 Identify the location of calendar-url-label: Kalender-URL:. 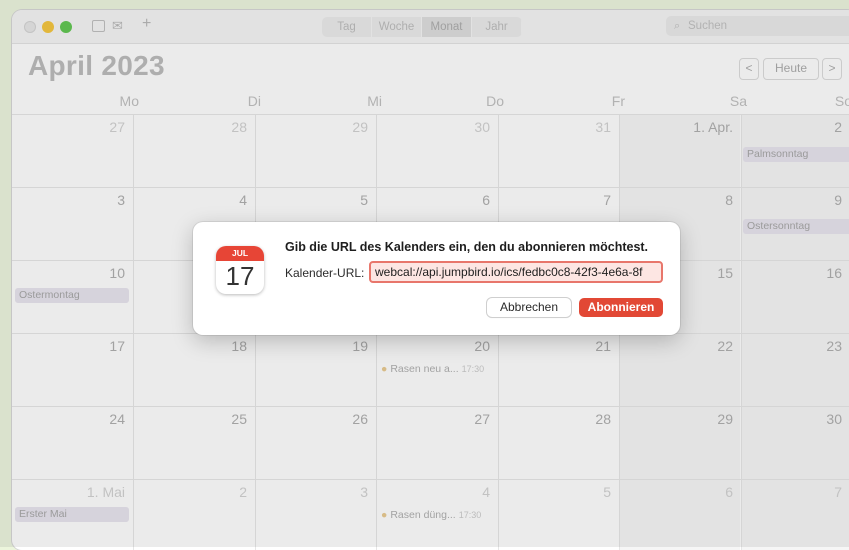
(325, 273).